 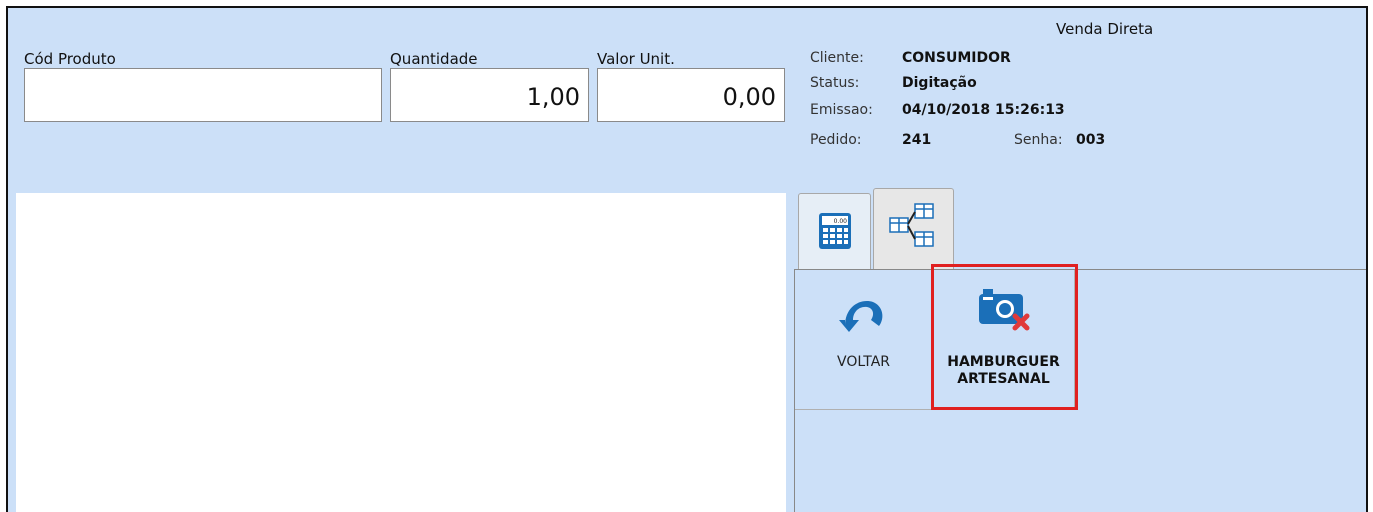 I want to click on table-tree-icon, so click(x=911, y=225).